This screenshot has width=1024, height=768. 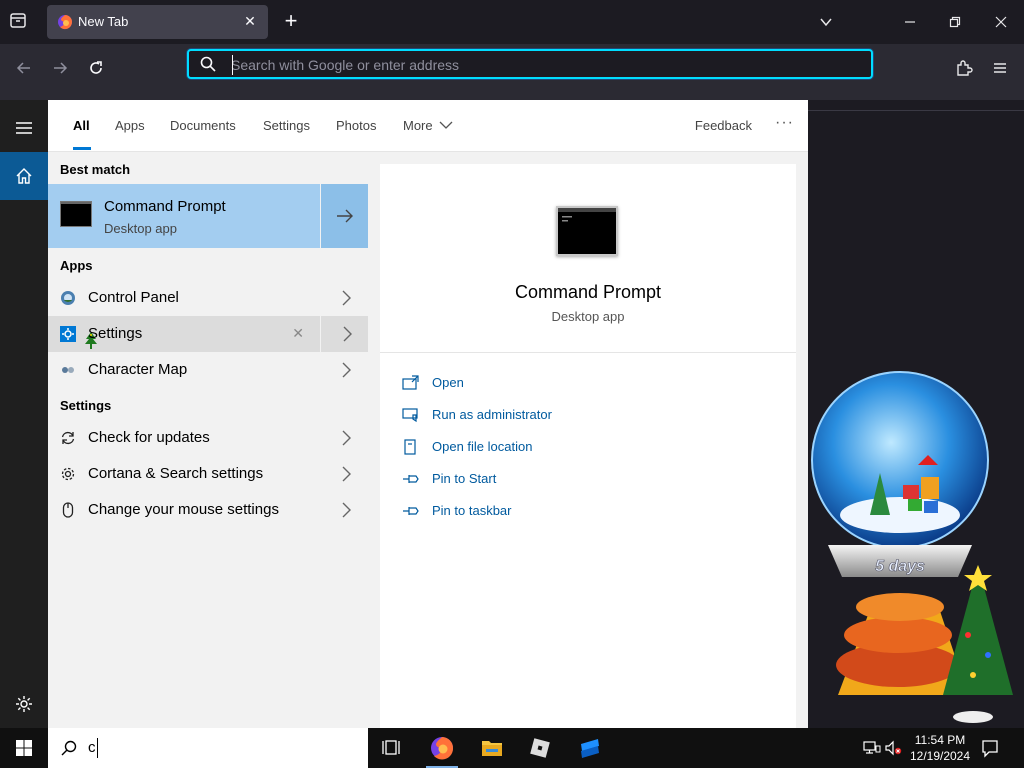 What do you see at coordinates (60, 68) in the screenshot?
I see `forward-button` at bounding box center [60, 68].